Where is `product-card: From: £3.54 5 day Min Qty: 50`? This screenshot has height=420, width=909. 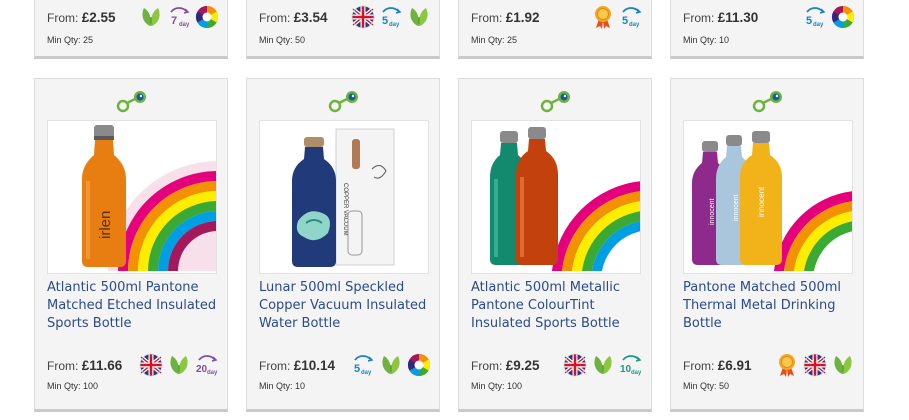
product-card: From: £3.54 5 day Min Qty: 50 is located at coordinates (343, 29).